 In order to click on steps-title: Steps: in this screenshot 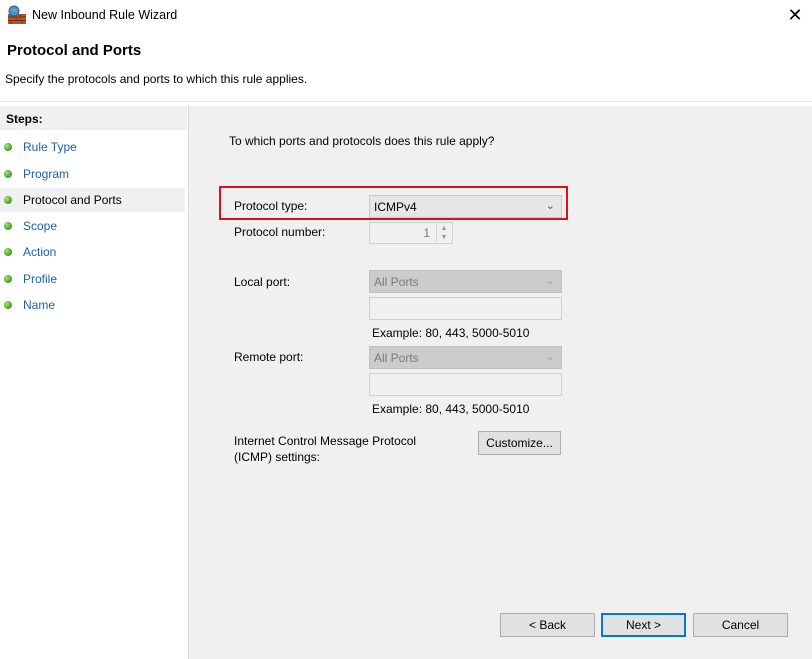, I will do `click(24, 119)`.